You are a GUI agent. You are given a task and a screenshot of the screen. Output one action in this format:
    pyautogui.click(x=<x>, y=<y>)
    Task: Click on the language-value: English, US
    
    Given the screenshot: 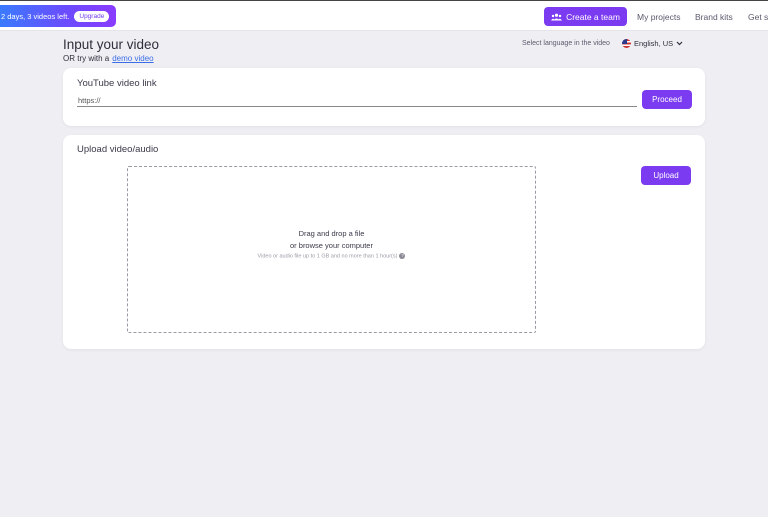 What is the action you would take?
    pyautogui.click(x=654, y=43)
    